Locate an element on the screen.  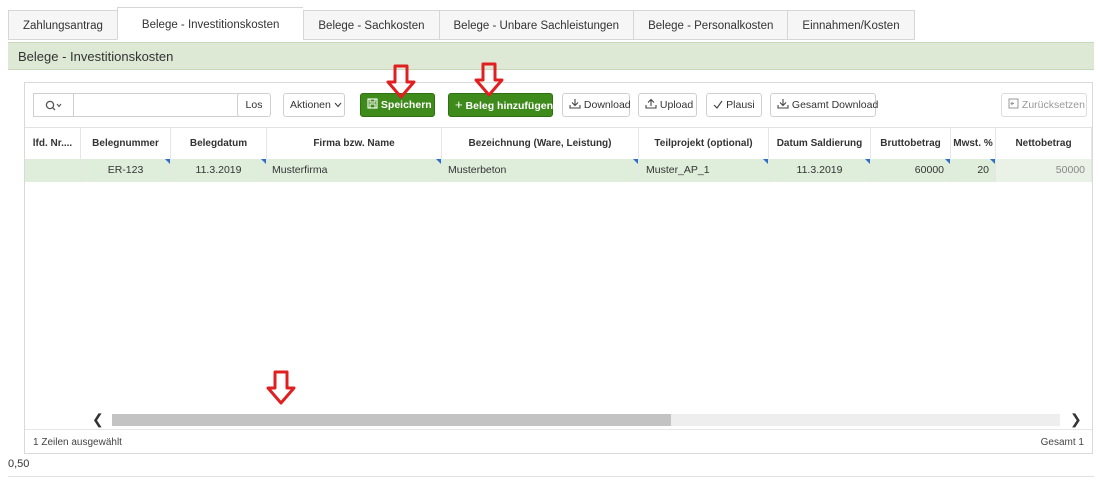
cell-bezeichnung: Musterbeton is located at coordinates (540, 170).